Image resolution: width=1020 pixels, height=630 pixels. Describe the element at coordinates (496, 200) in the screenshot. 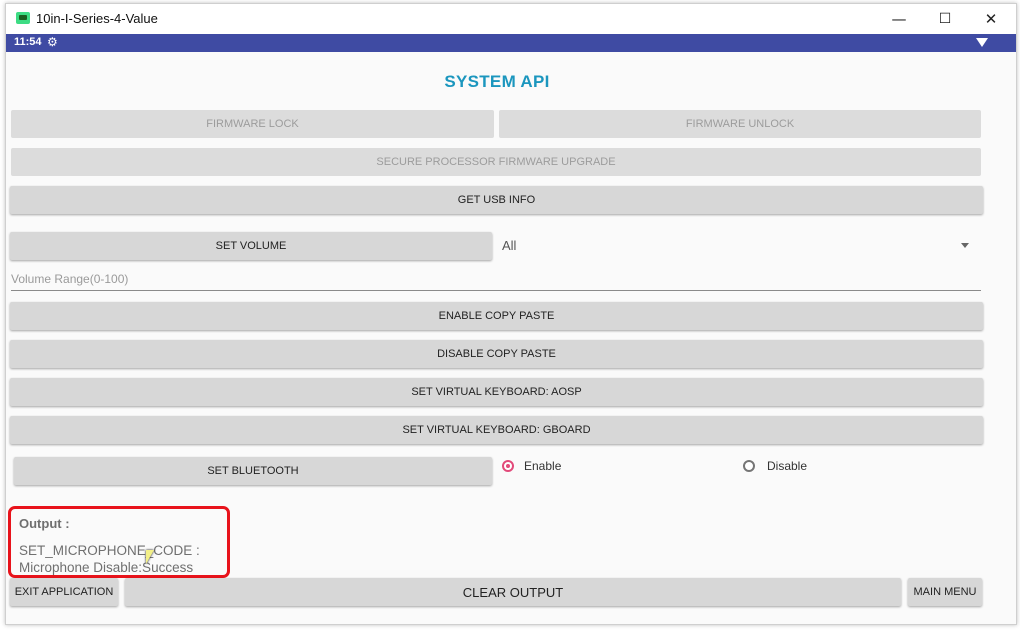

I see `get-usb-info-button: GET USB INFO` at that location.